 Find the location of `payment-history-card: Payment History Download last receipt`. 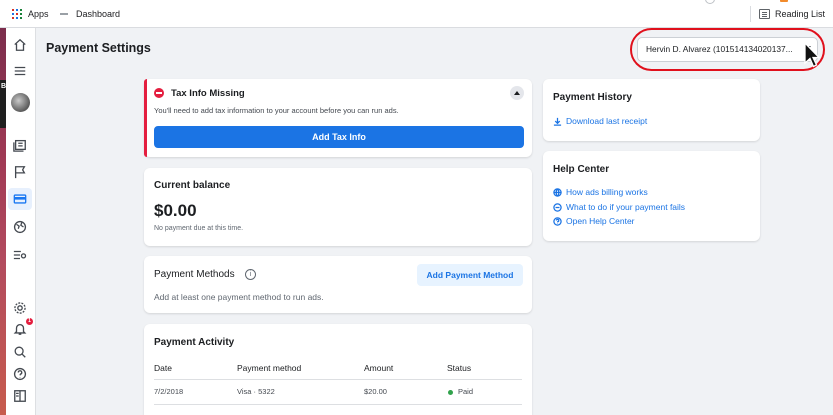

payment-history-card: Payment History Download last receipt is located at coordinates (651, 110).